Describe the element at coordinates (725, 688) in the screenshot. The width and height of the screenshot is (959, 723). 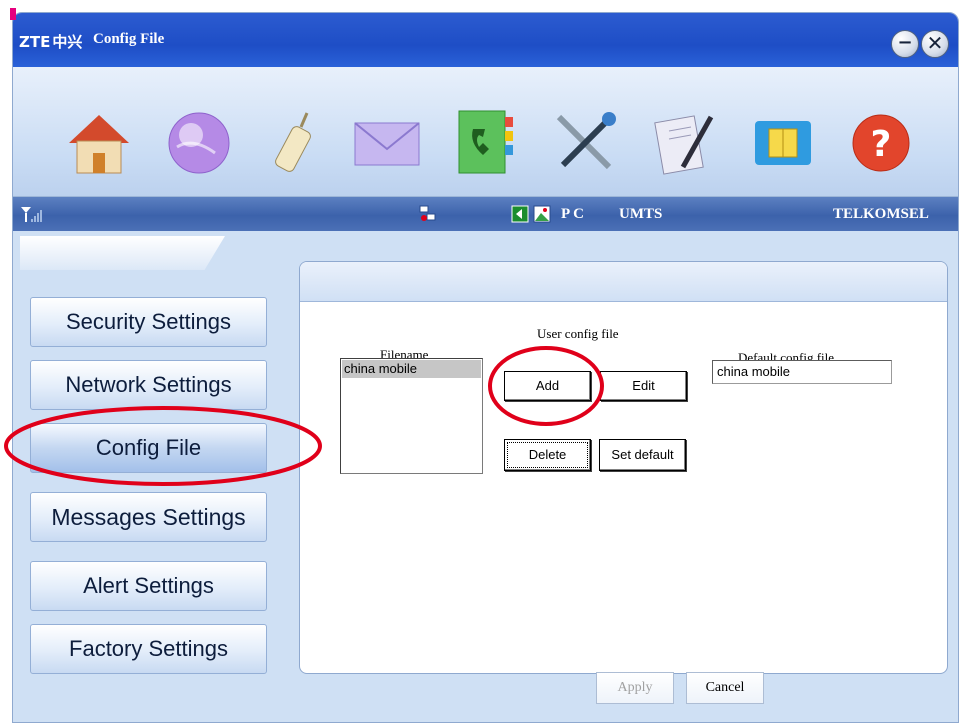
I see `cancel-button: Cancel` at that location.